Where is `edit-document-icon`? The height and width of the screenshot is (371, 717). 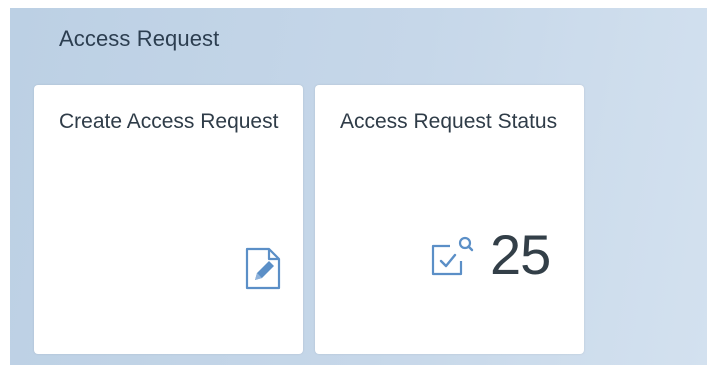
edit-document-icon is located at coordinates (263, 268).